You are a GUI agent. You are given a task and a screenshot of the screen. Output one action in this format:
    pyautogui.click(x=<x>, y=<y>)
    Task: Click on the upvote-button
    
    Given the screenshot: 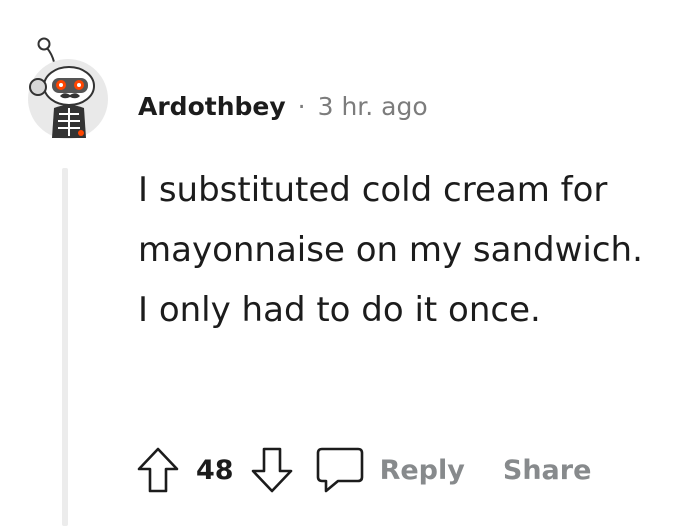 What is the action you would take?
    pyautogui.click(x=158, y=470)
    